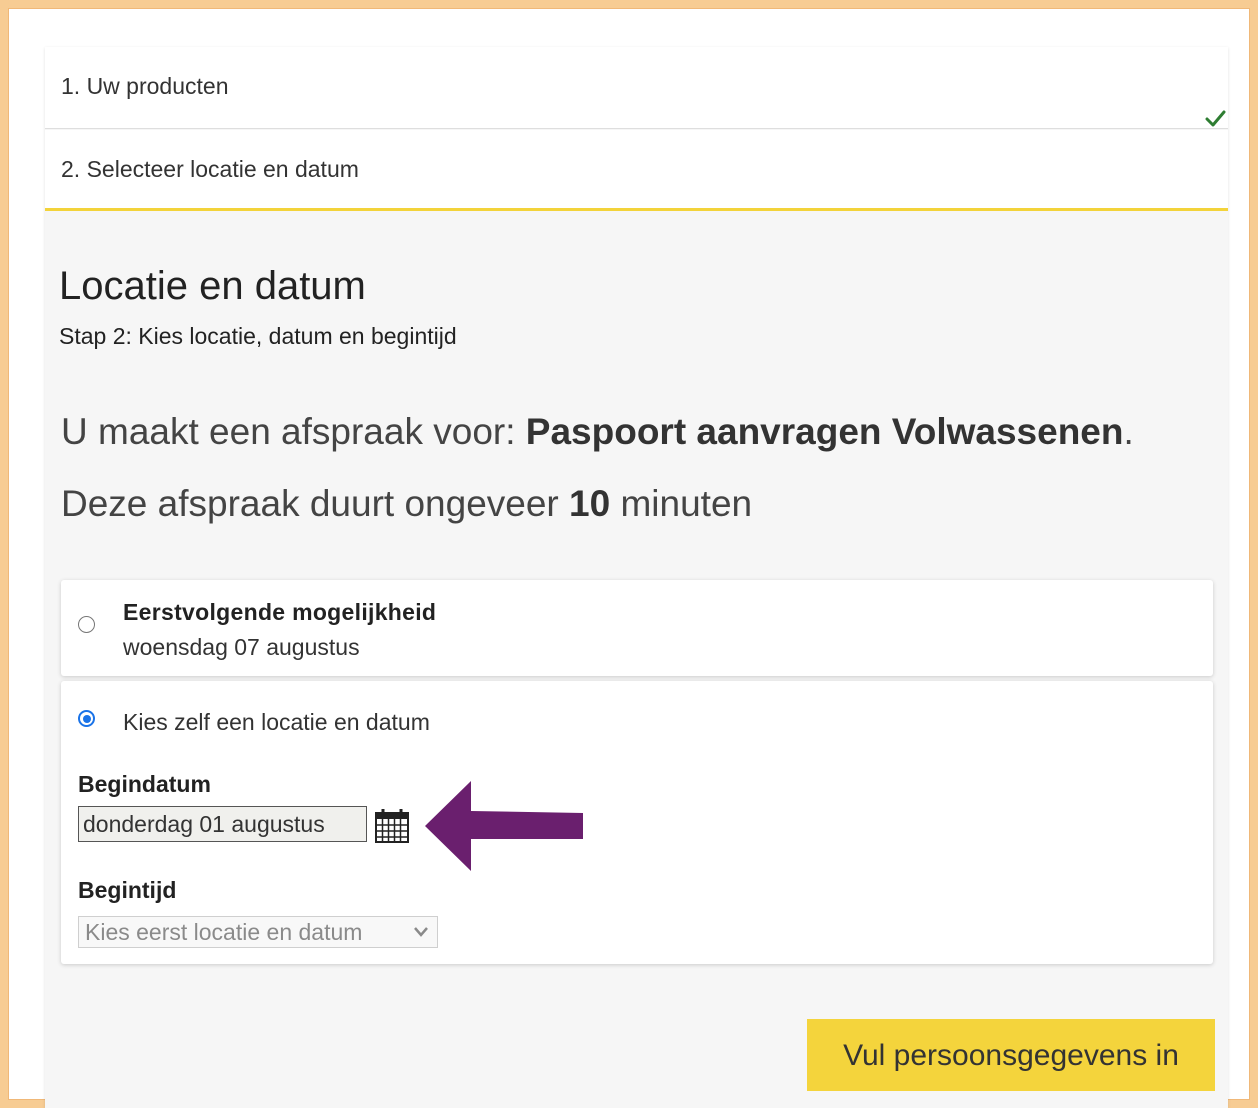  Describe the element at coordinates (222, 824) in the screenshot. I see `start-date-input: donderdag 01 augustus` at that location.